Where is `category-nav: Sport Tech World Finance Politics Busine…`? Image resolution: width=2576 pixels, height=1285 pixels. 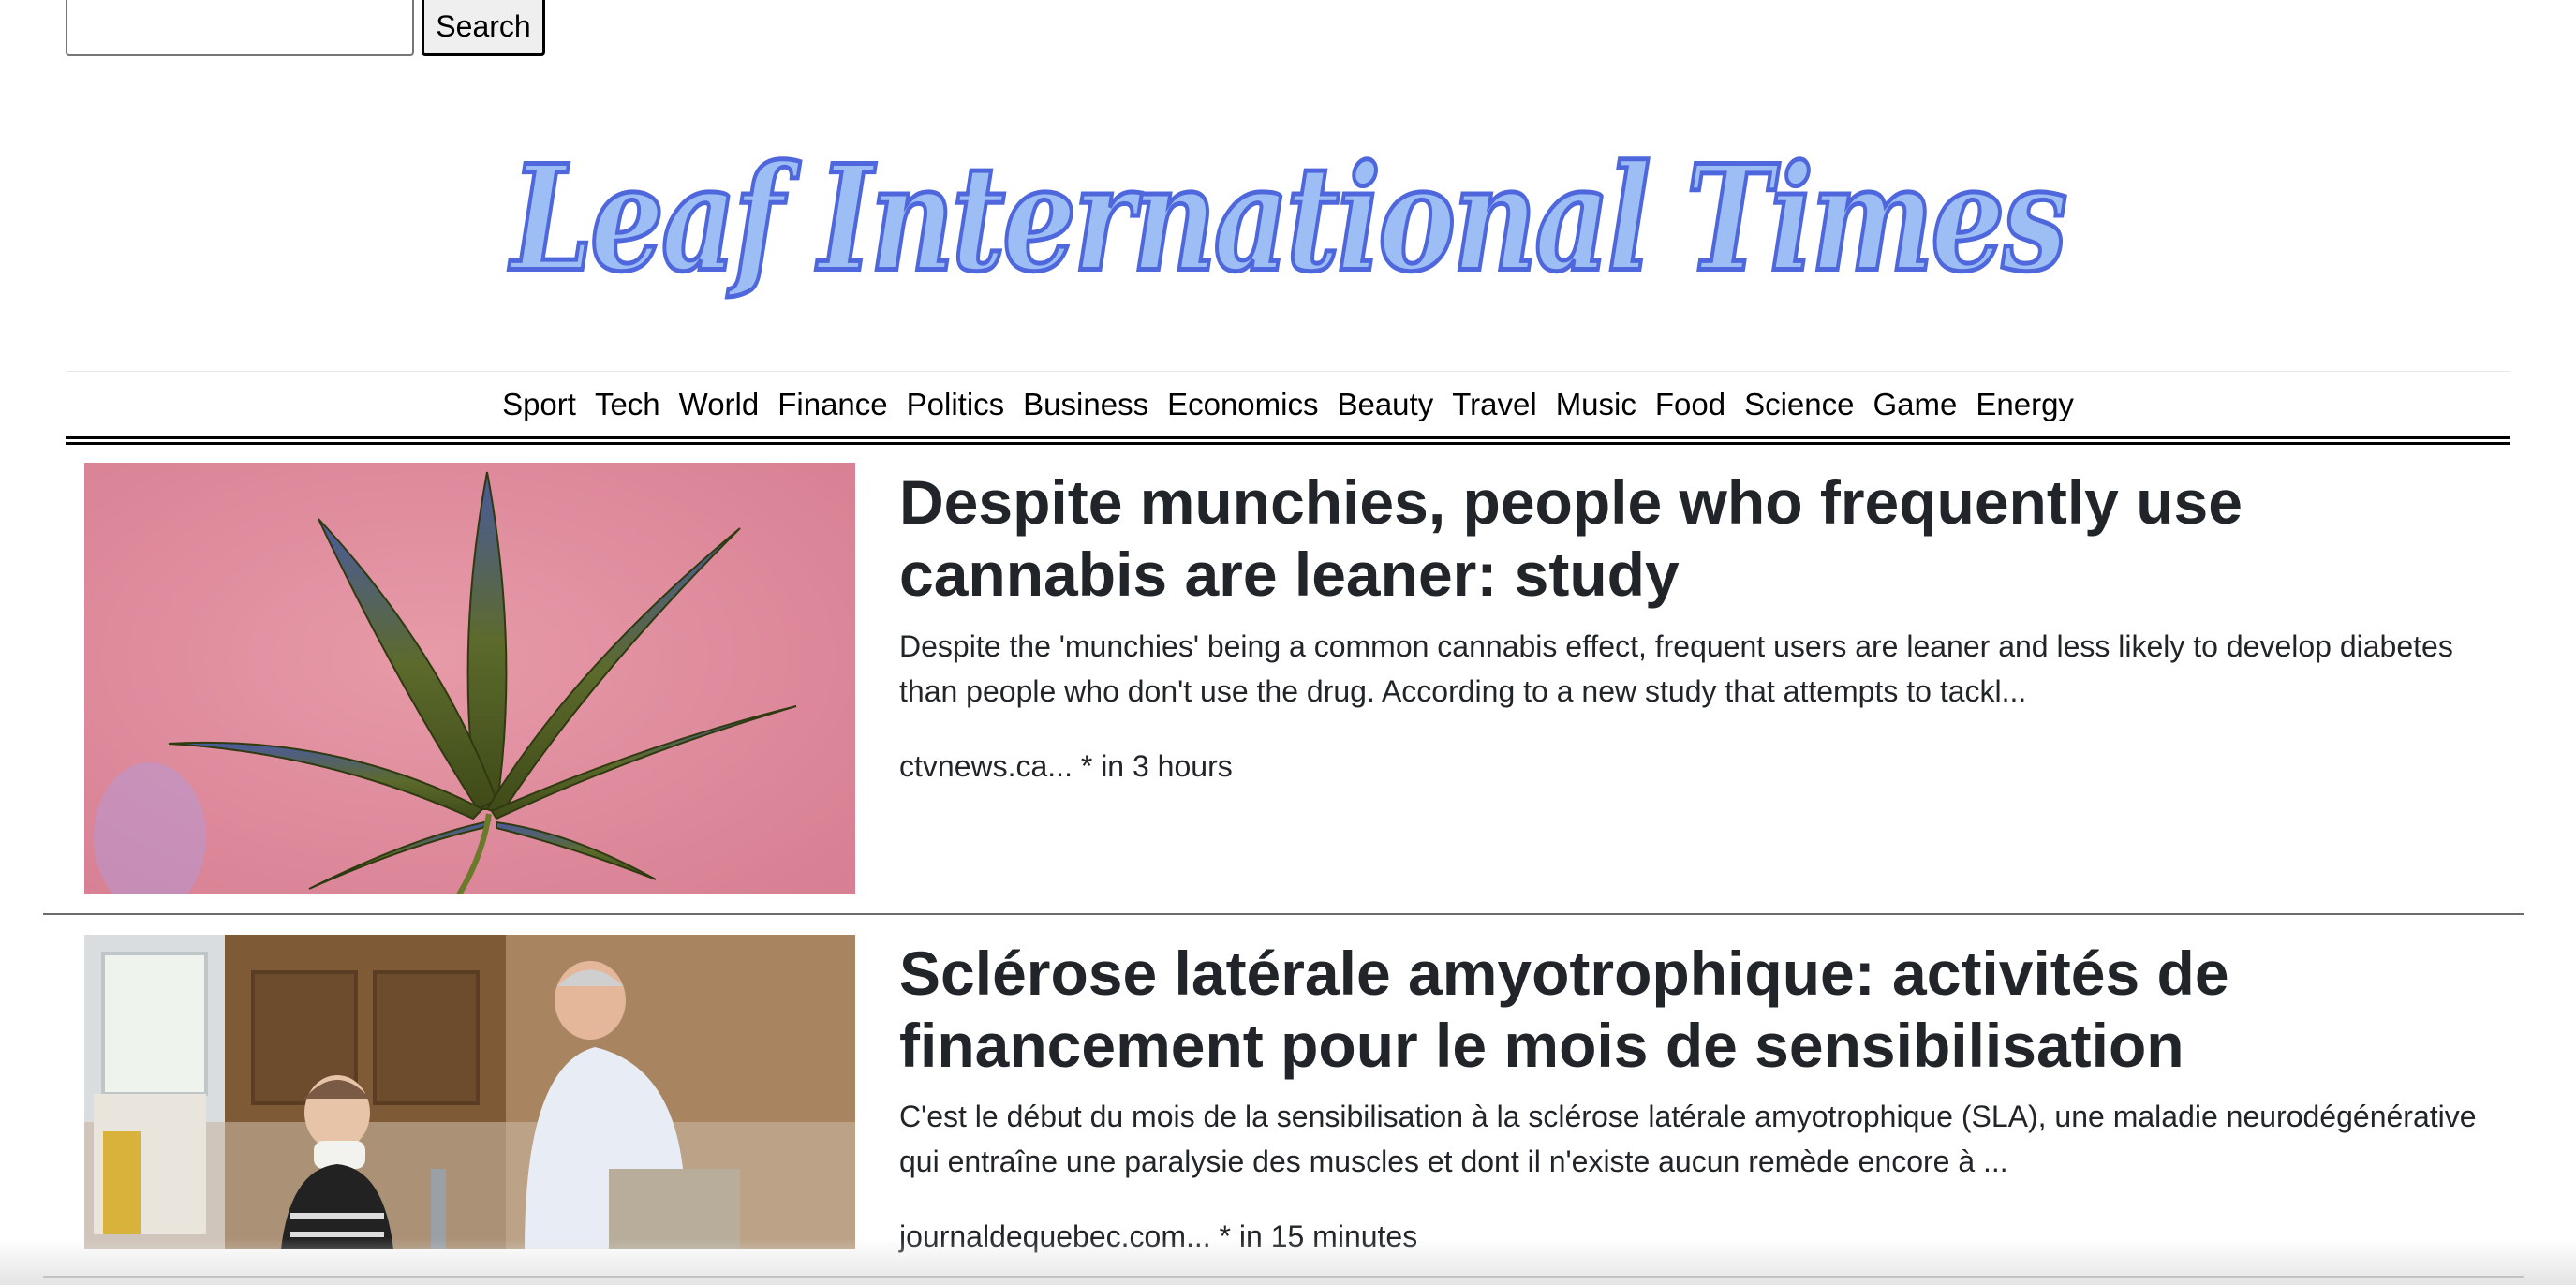 category-nav: Sport Tech World Finance Politics Busine… is located at coordinates (1288, 405).